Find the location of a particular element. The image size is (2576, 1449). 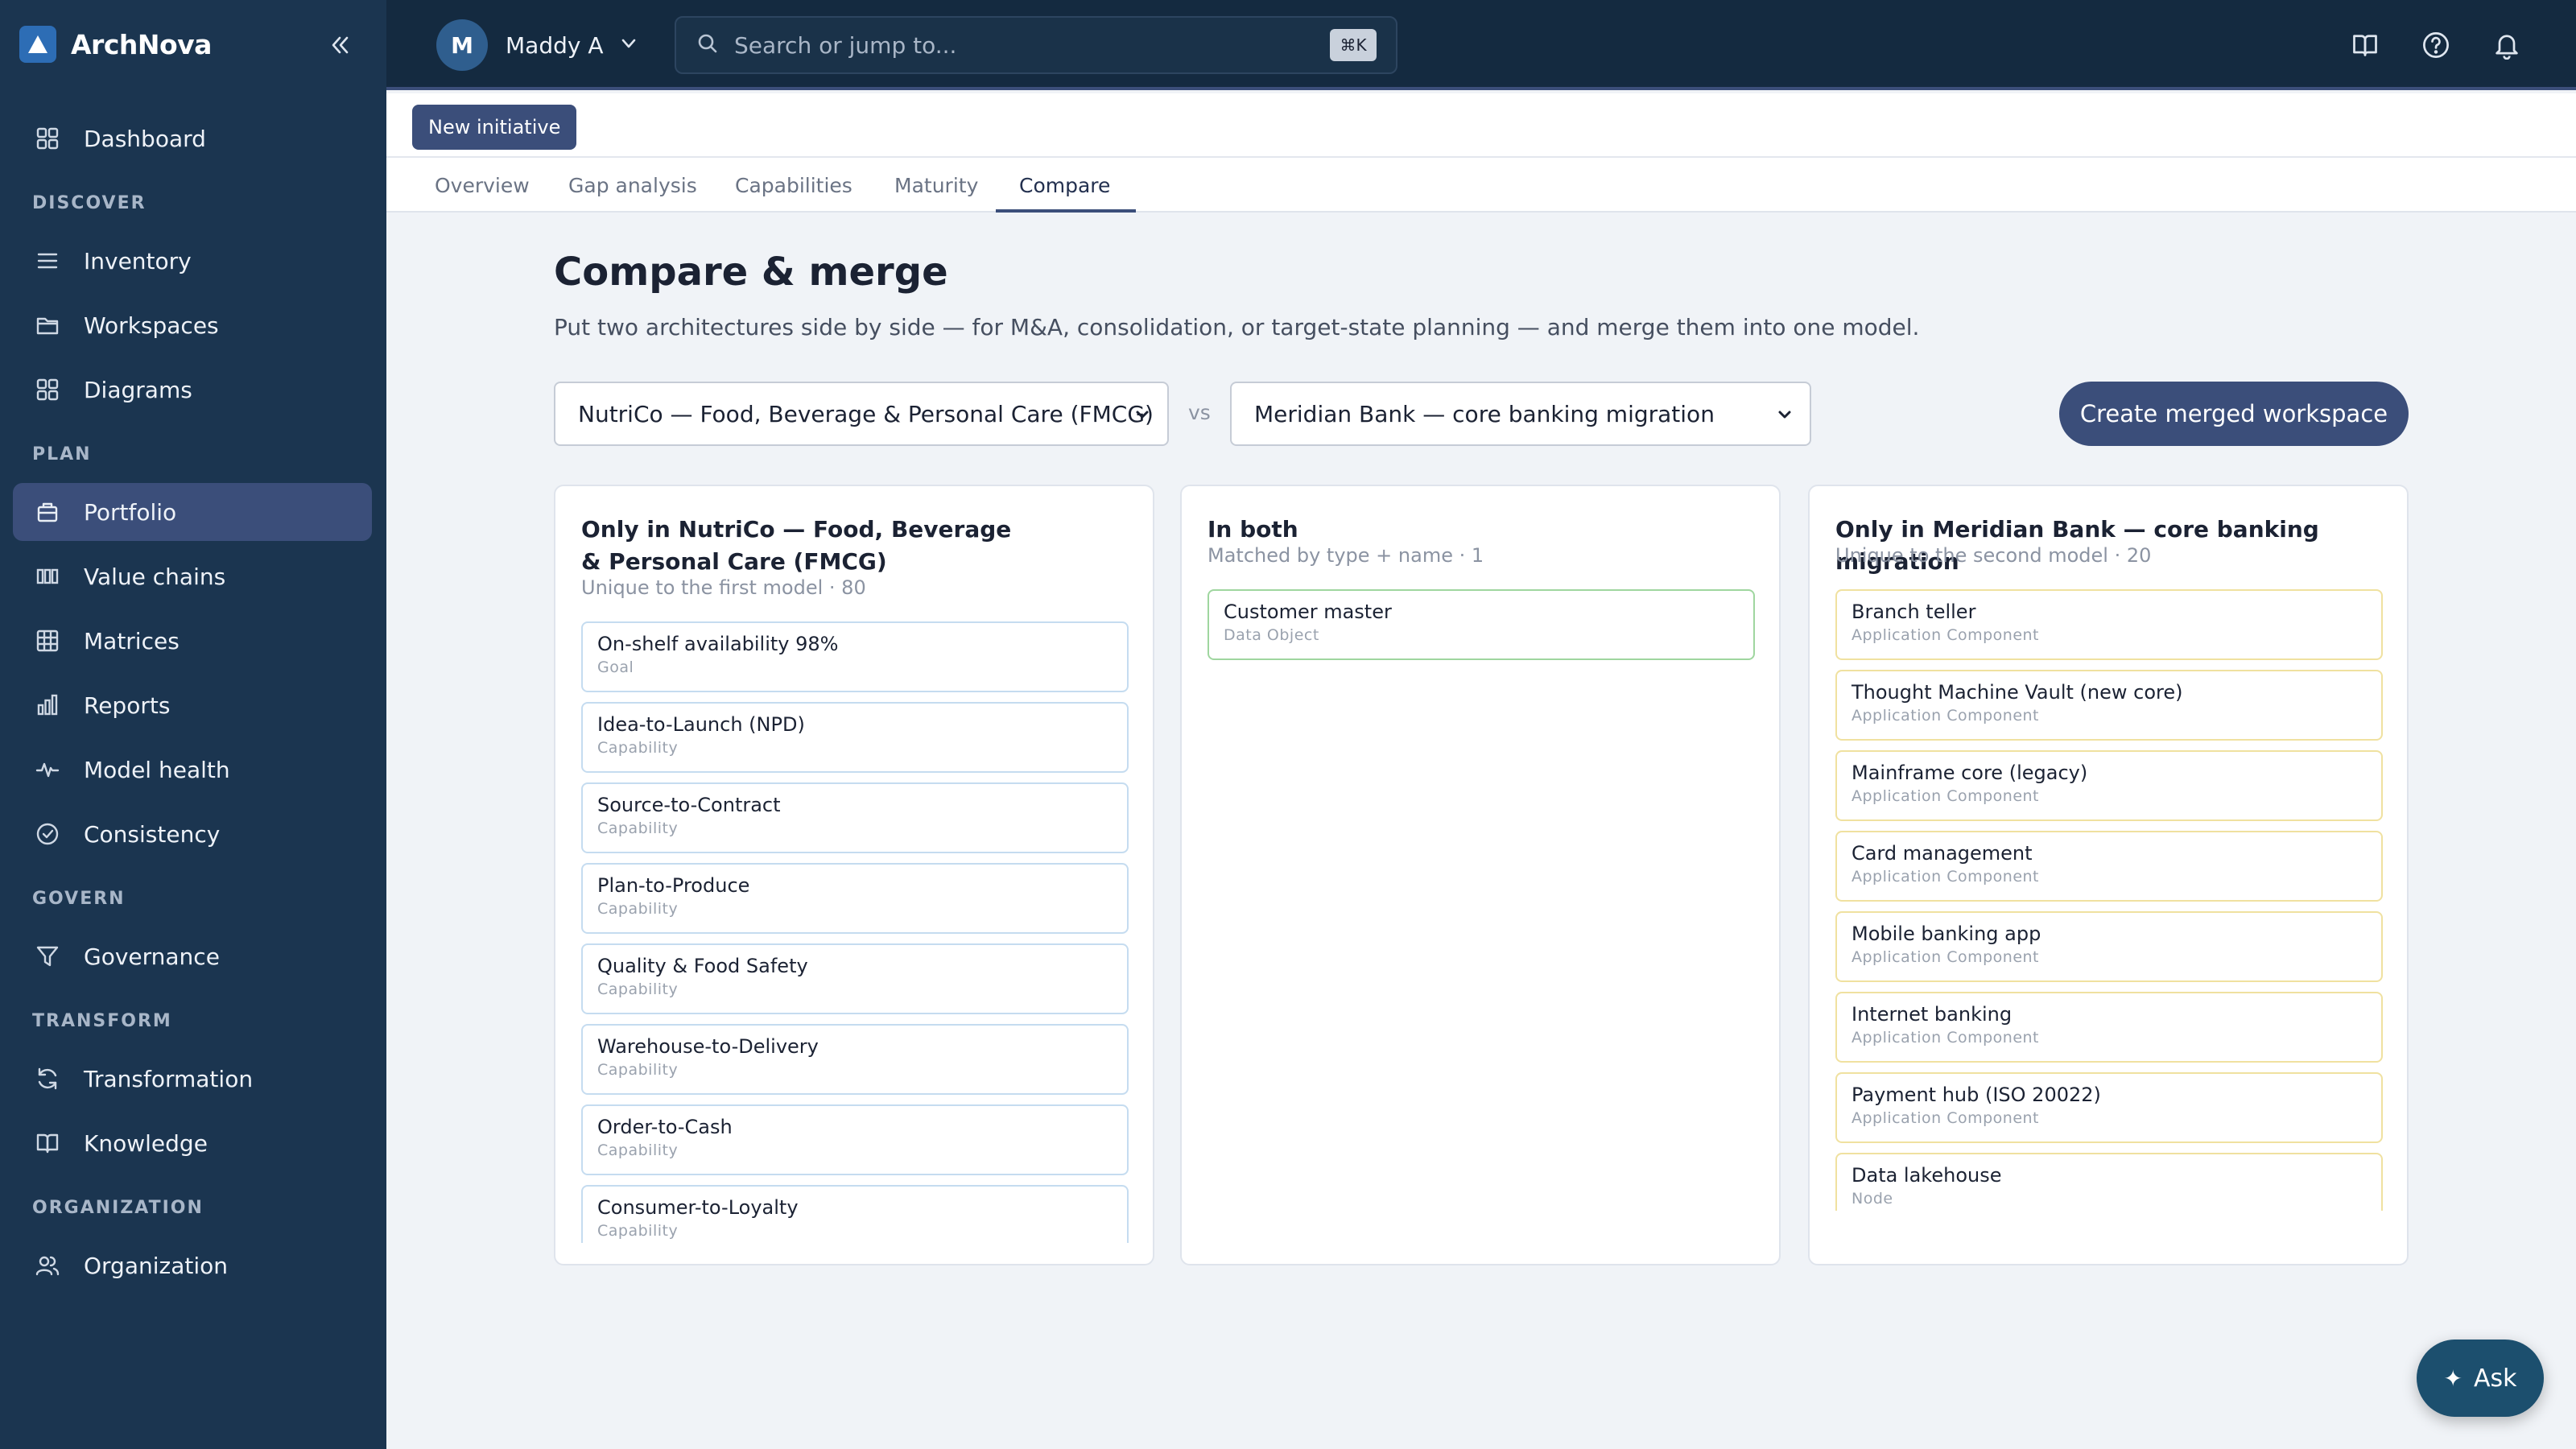

item-name: Data lakehouse is located at coordinates (1927, 1175).